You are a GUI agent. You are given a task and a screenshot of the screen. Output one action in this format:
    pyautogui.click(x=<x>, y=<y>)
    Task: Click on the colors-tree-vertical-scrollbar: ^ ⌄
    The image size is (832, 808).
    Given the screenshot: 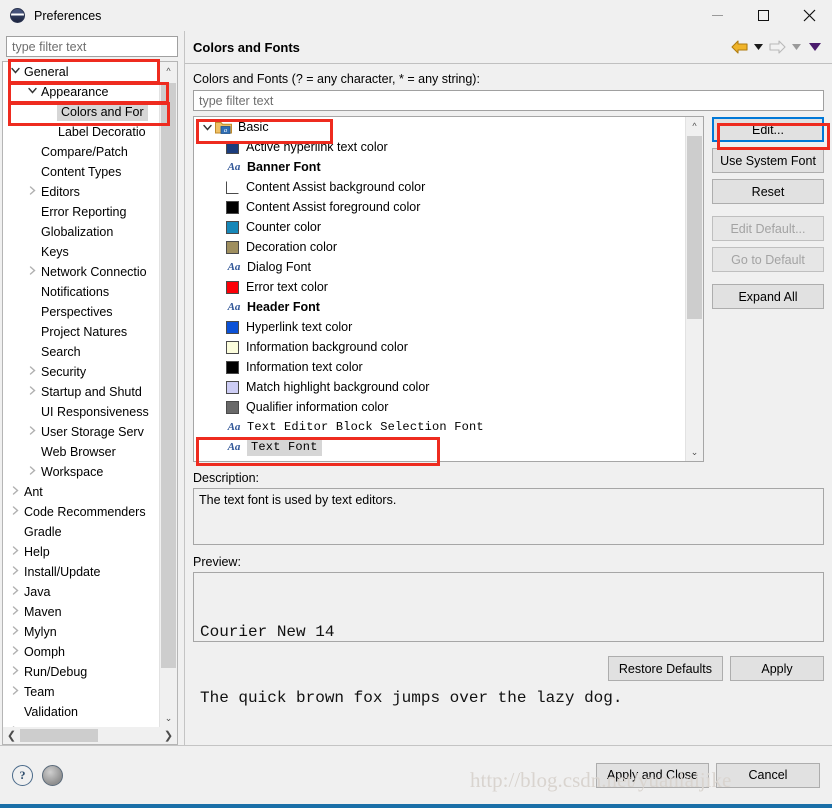 What is the action you would take?
    pyautogui.click(x=694, y=289)
    